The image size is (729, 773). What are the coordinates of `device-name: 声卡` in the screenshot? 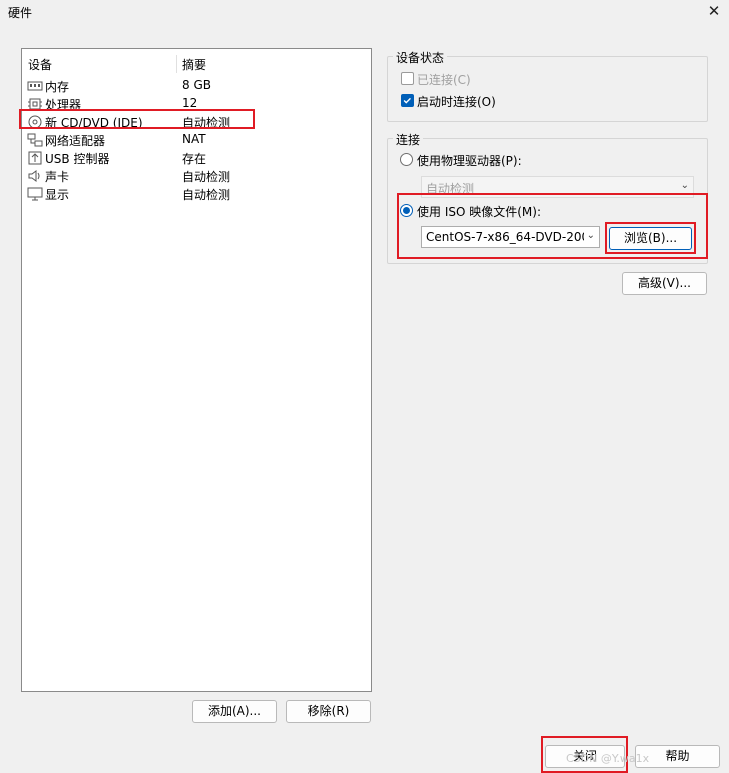 It's located at (57, 177).